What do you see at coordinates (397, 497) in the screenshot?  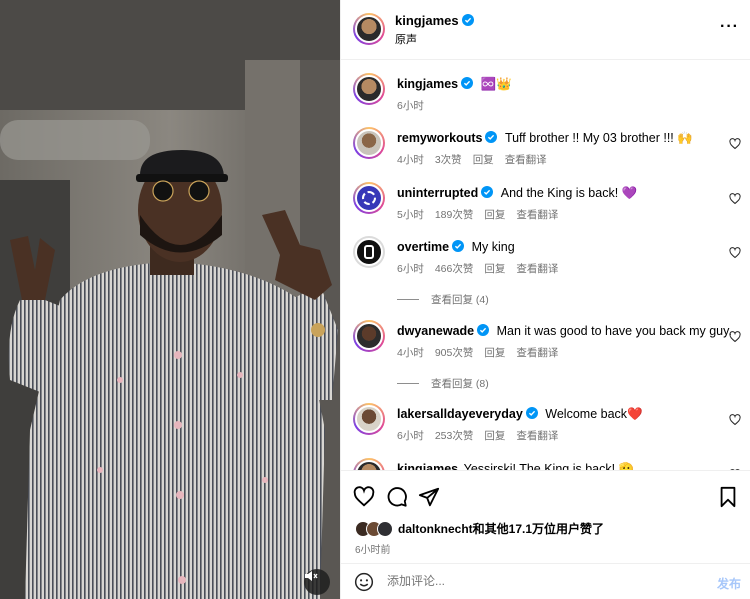 I see `comment-icon` at bounding box center [397, 497].